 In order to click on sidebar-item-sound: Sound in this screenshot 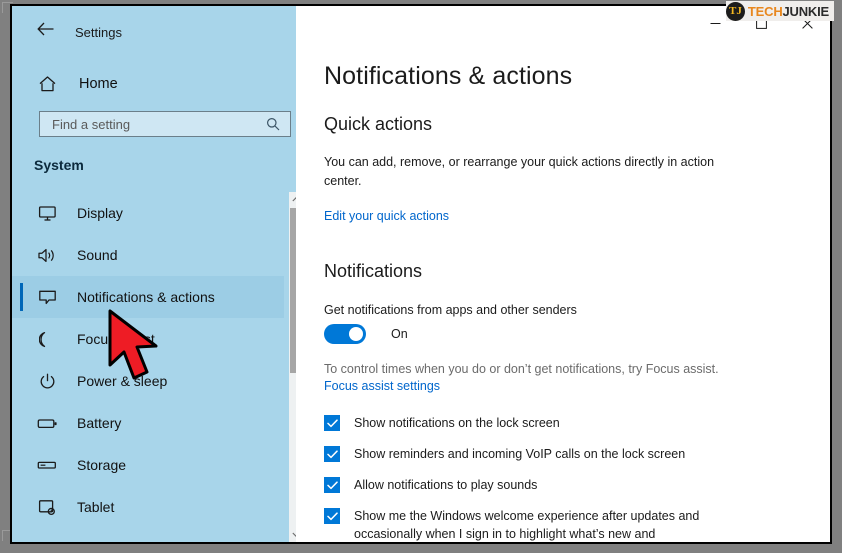, I will do `click(148, 255)`.